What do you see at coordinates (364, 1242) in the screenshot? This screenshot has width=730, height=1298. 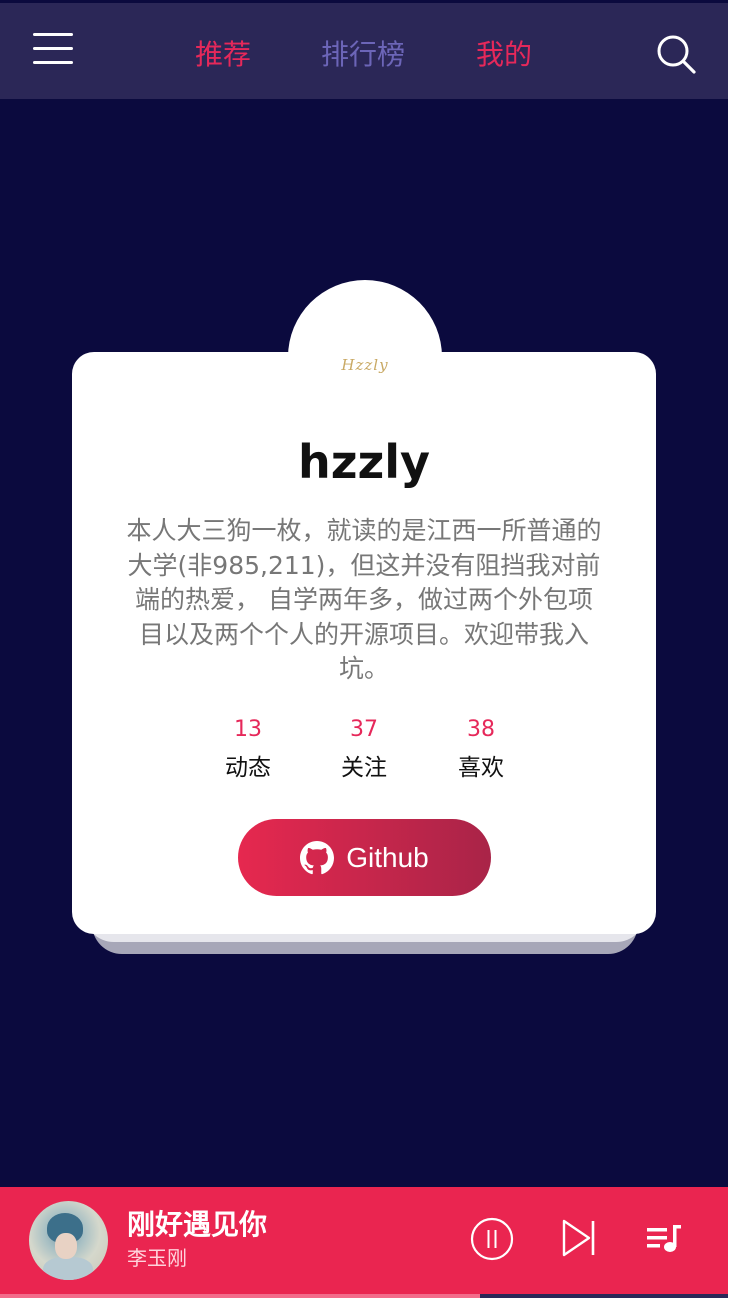 I see `mini-player-bar: 刚好遇见你 李玉刚` at bounding box center [364, 1242].